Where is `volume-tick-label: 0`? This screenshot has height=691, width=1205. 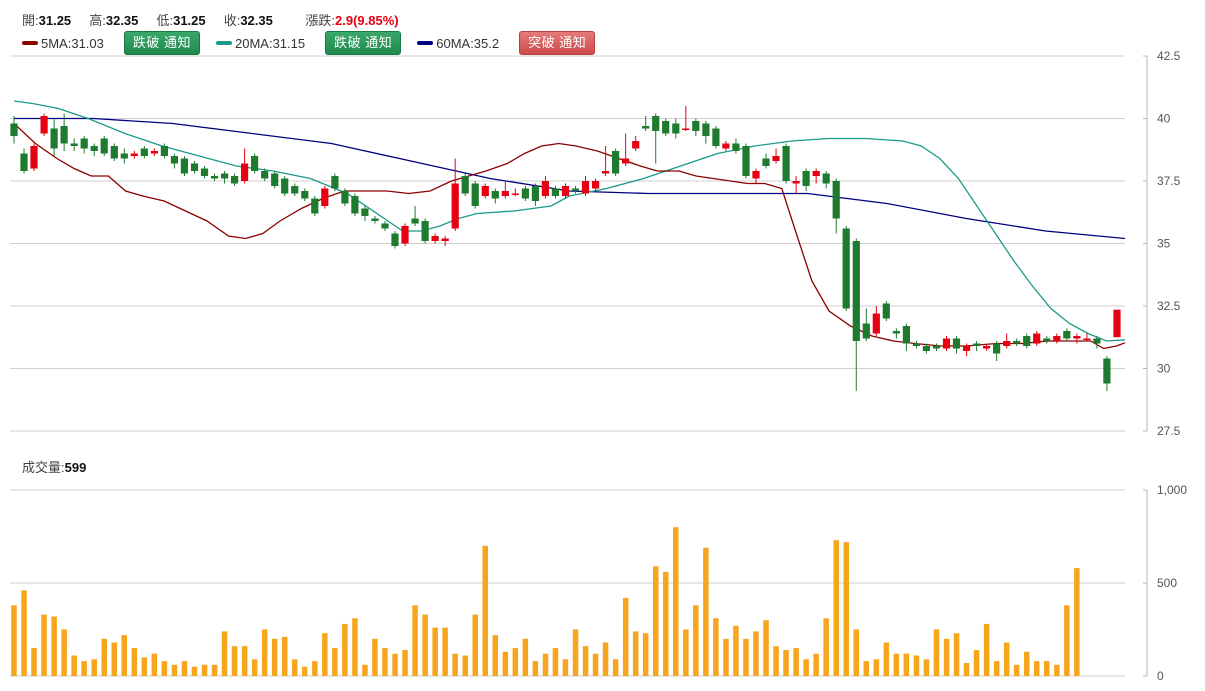
volume-tick-label: 0 is located at coordinates (1160, 676).